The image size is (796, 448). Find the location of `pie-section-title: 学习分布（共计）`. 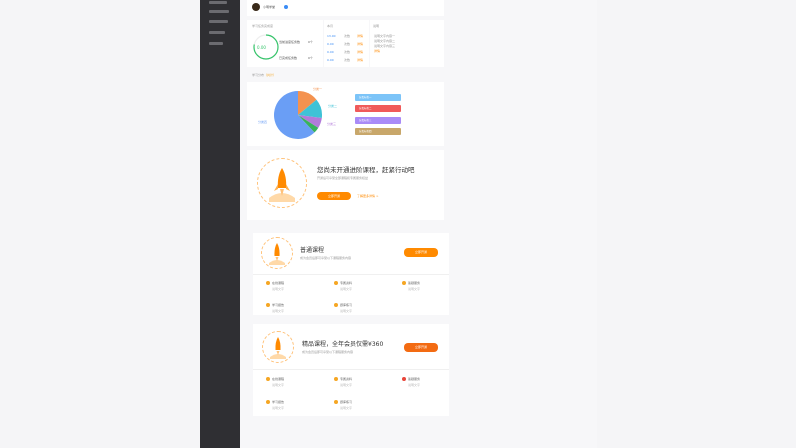

pie-section-title: 学习分布（共计） is located at coordinates (264, 75).